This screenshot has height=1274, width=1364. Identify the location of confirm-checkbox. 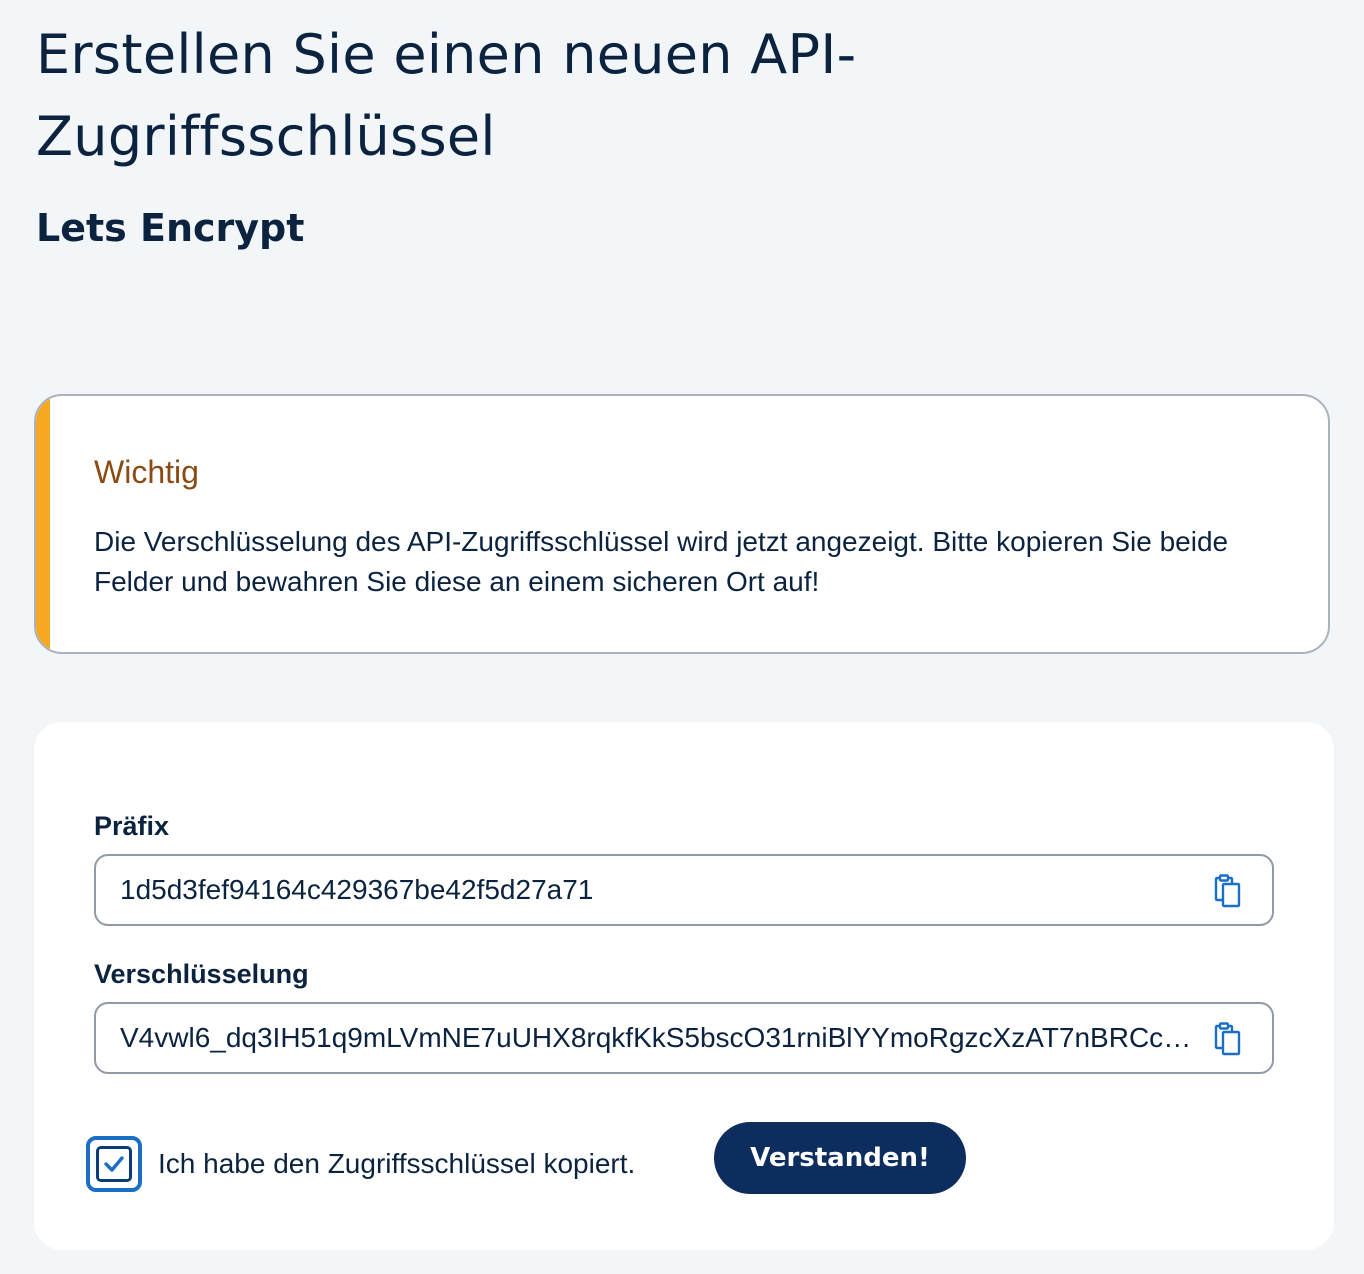
(114, 1164).